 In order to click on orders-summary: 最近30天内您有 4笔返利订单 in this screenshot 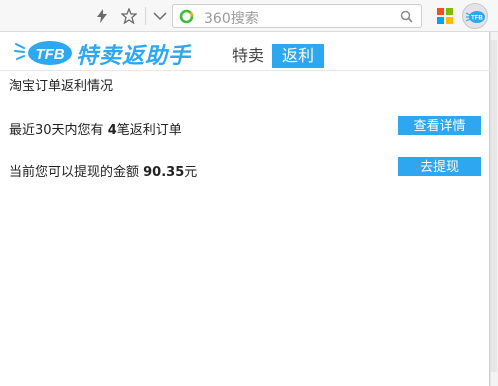, I will do `click(95, 128)`.